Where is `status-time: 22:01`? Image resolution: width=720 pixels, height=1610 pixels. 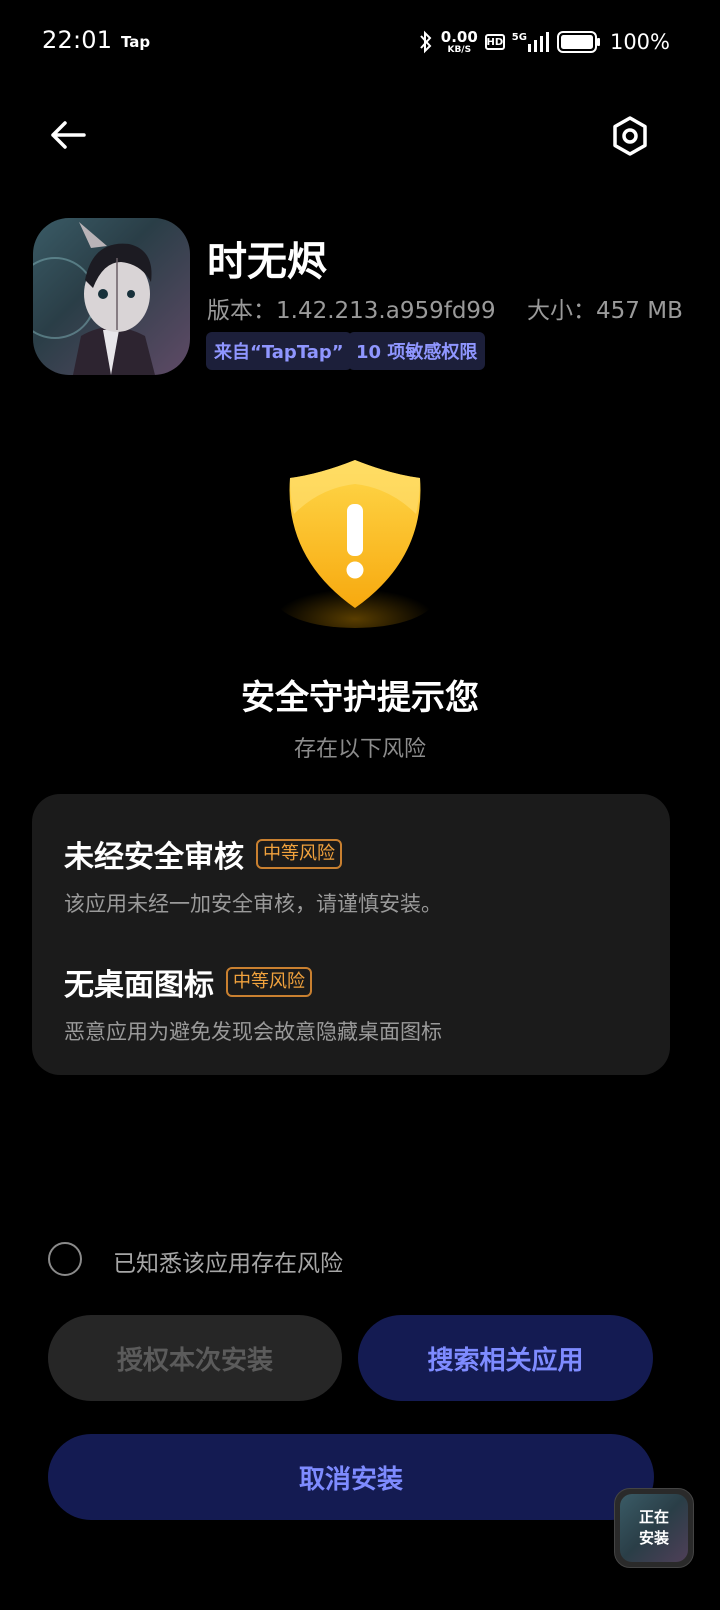 status-time: 22:01 is located at coordinates (77, 40).